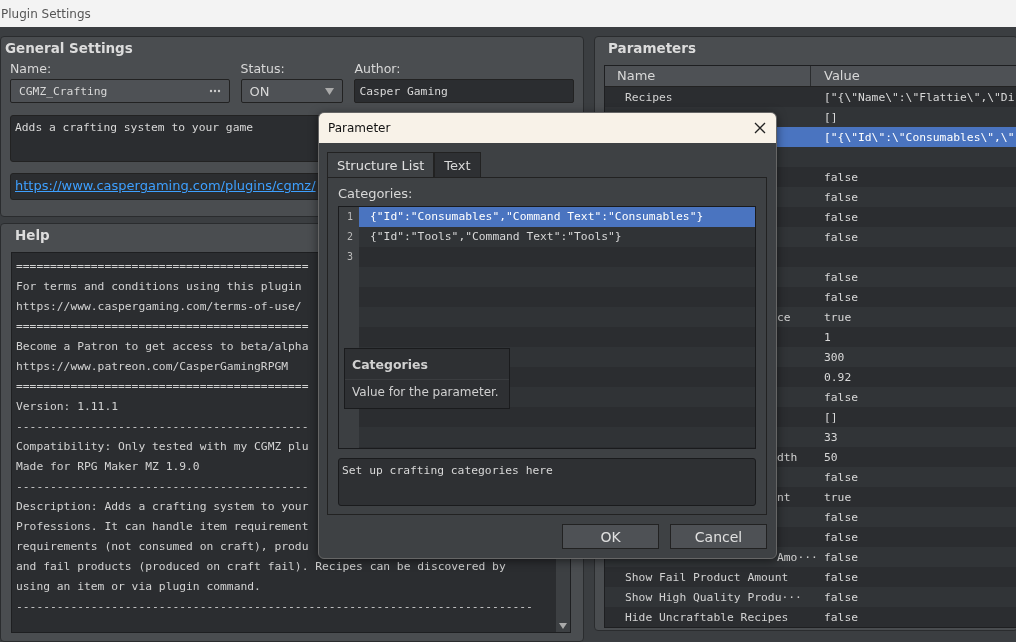 This screenshot has width=1016, height=642. Describe the element at coordinates (652, 48) in the screenshot. I see `panel-heading: Parameters` at that location.